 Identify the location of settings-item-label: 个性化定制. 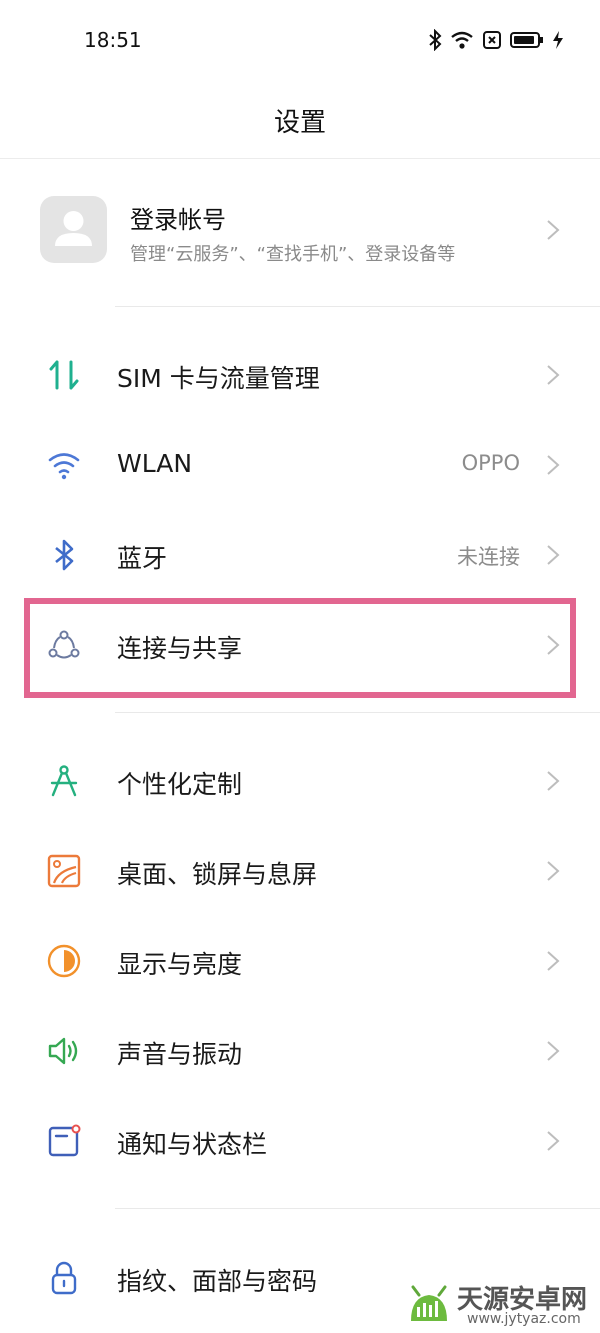
(180, 784).